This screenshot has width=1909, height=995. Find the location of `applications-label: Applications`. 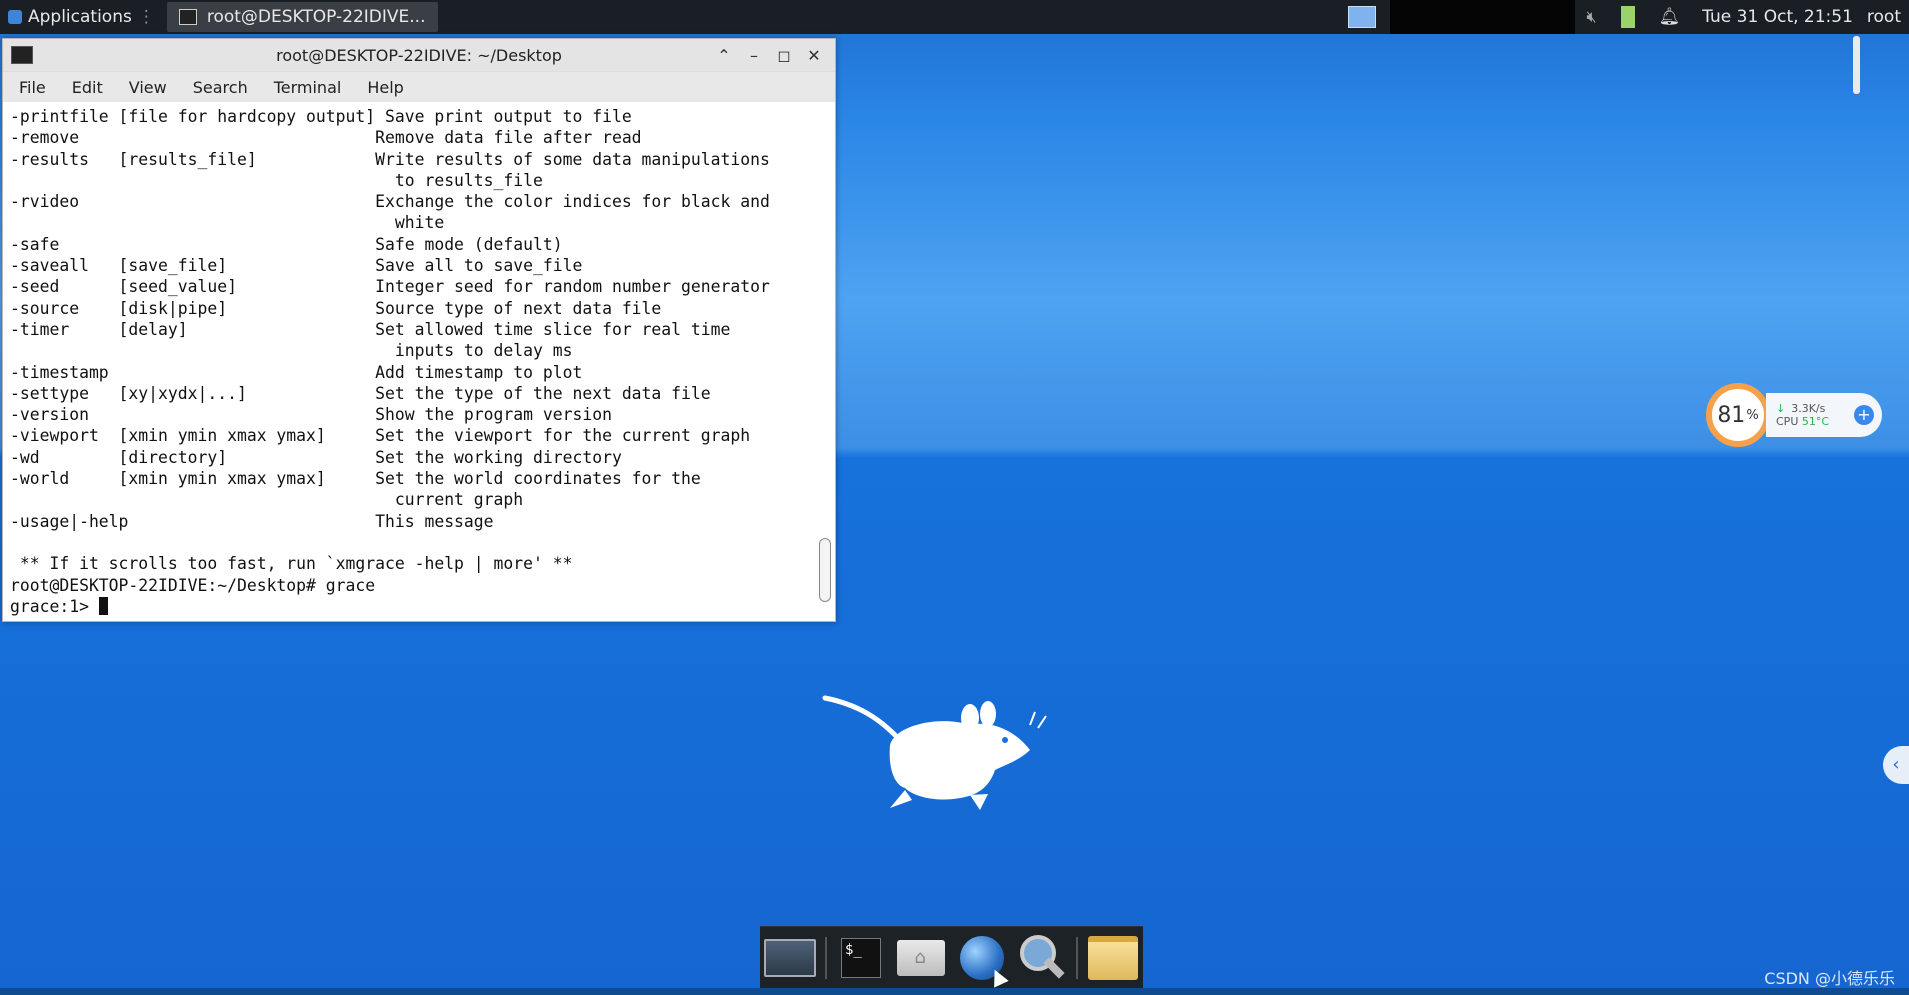

applications-label: Applications is located at coordinates (80, 17).